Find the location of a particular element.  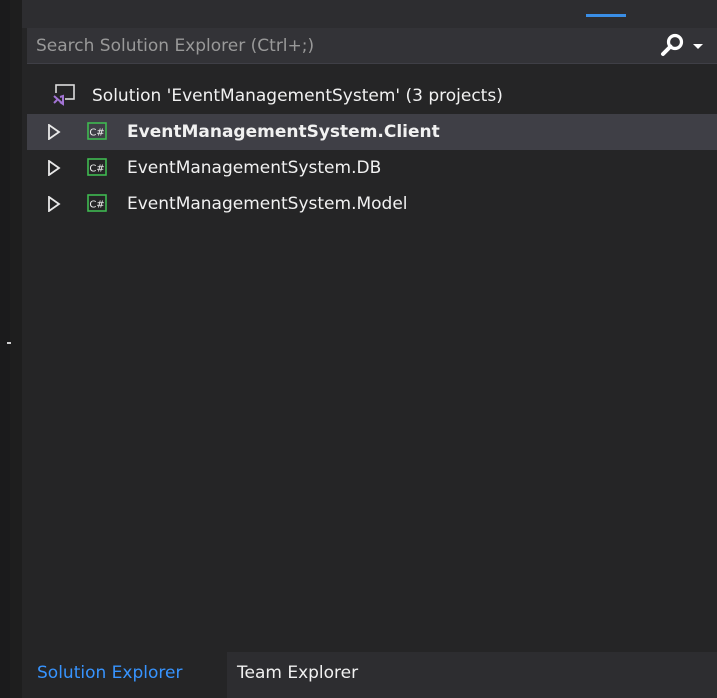

active-tab-indicator is located at coordinates (606, 15).